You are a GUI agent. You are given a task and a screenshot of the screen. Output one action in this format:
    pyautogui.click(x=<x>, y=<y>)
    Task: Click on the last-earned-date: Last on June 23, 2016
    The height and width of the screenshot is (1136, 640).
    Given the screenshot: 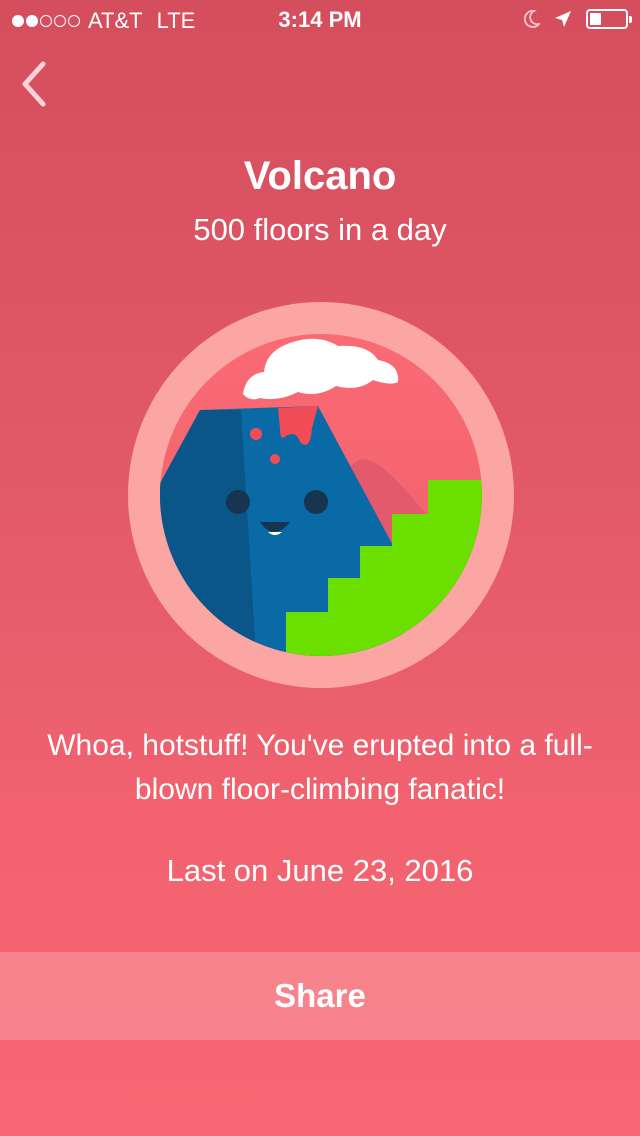 What is the action you would take?
    pyautogui.click(x=320, y=870)
    